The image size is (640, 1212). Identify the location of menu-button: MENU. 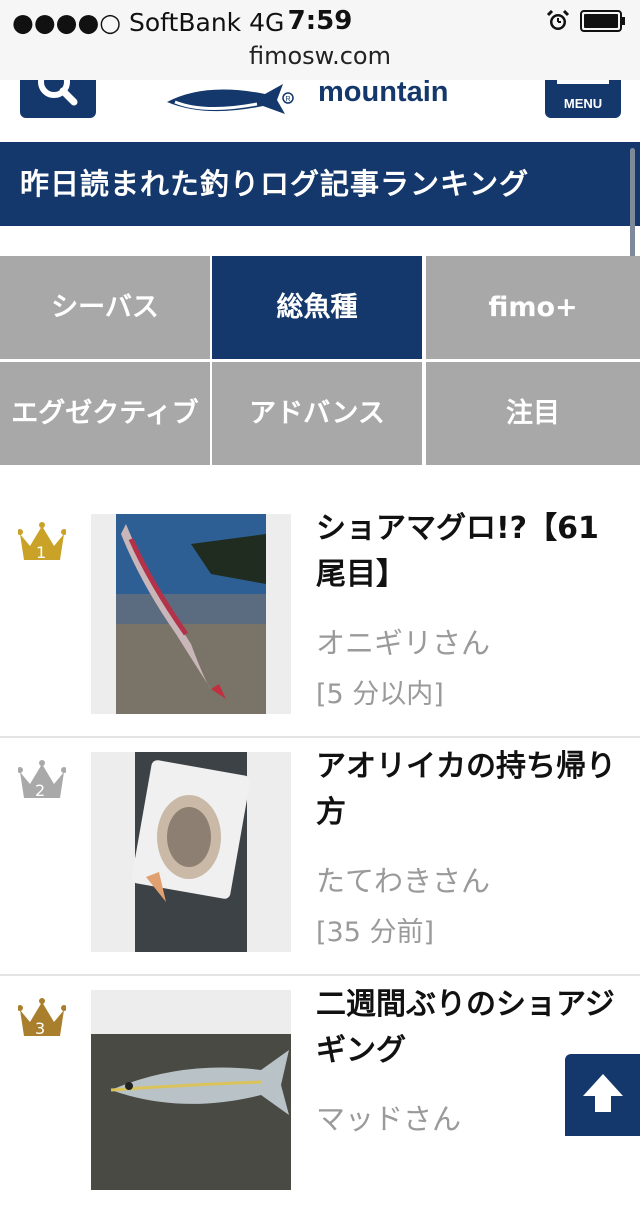
(583, 99).